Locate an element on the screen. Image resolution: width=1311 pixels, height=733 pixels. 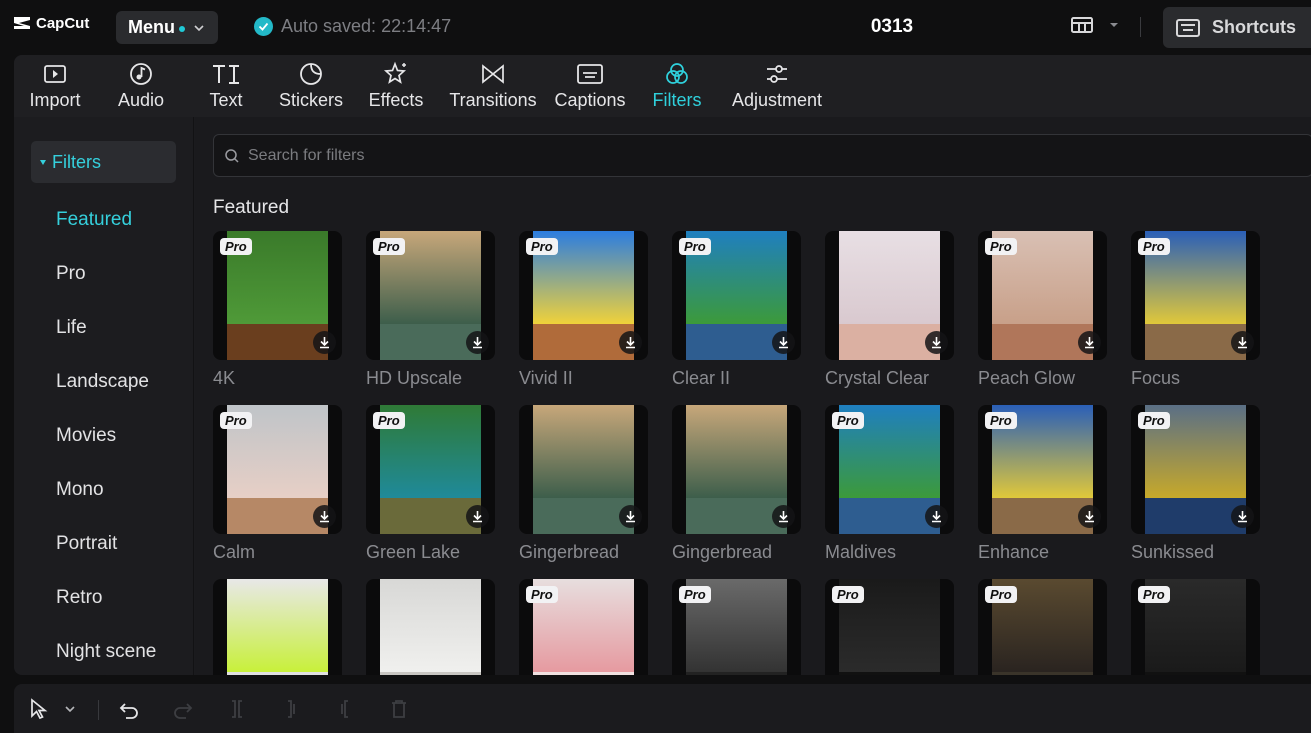
sidebar-item-life: Life is located at coordinates (71, 328).